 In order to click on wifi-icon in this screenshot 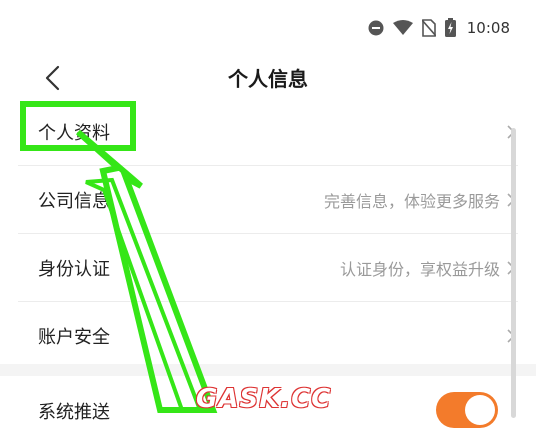, I will do `click(402, 27)`.